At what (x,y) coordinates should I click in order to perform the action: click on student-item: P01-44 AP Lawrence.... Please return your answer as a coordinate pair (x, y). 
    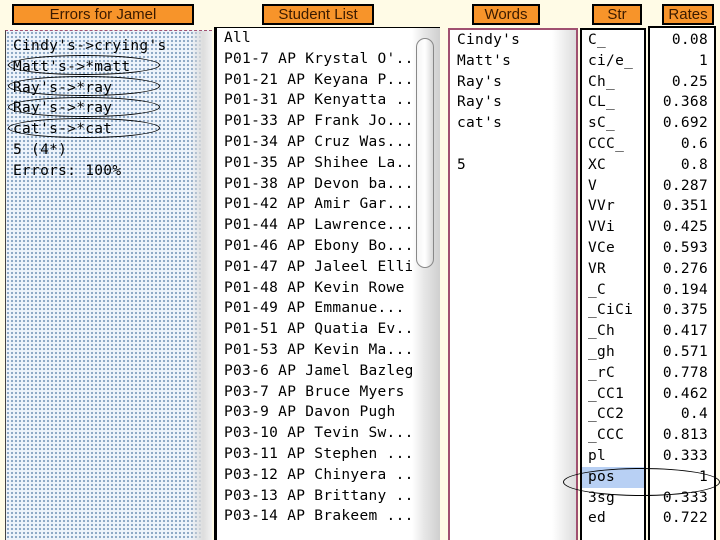
    Looking at the image, I should click on (332, 225).